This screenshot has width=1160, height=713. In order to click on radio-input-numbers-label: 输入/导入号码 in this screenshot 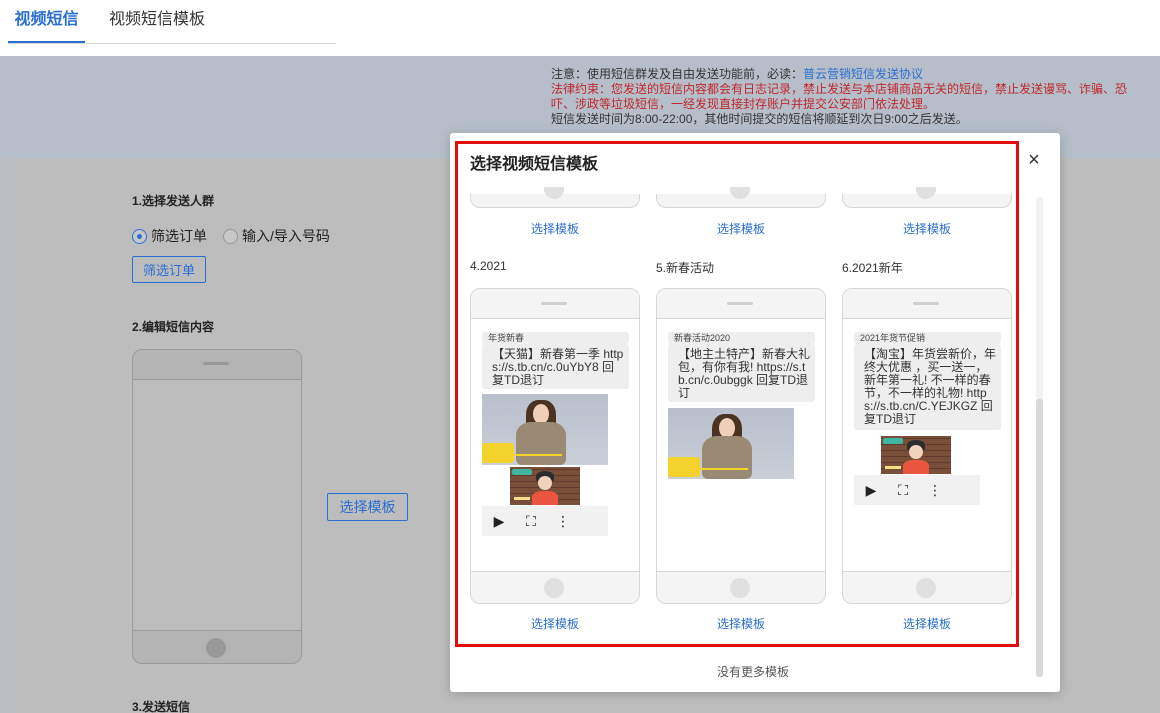, I will do `click(286, 236)`.